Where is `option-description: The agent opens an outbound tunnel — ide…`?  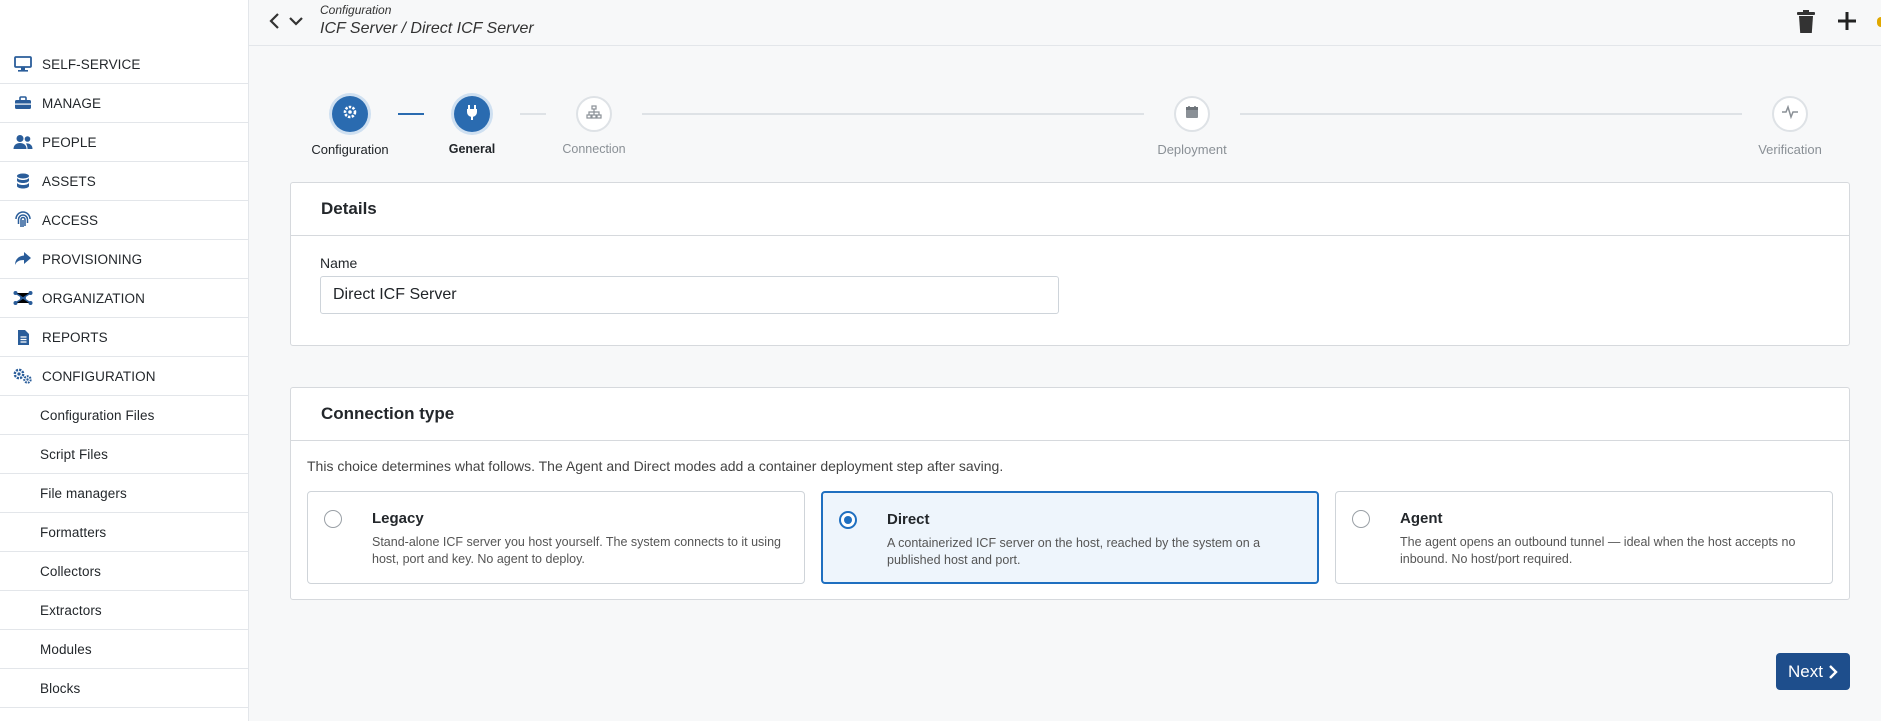 option-description: The agent opens an outbound tunnel — ide… is located at coordinates (1598, 550).